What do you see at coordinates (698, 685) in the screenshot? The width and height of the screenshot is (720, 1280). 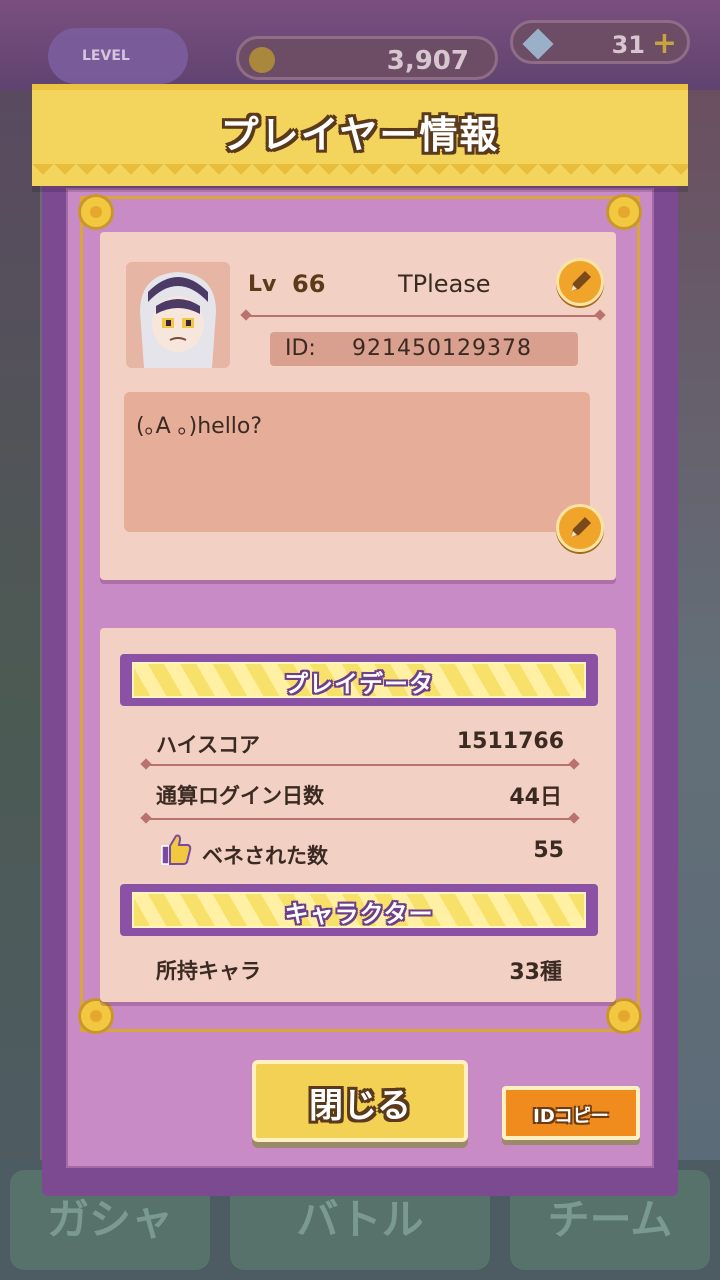 I see `background-right` at bounding box center [698, 685].